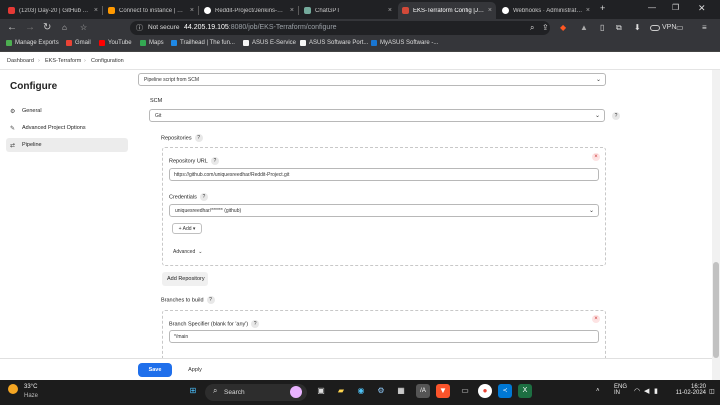  Describe the element at coordinates (598, 391) in the screenshot. I see `chevron-up-icon: ˄` at that location.